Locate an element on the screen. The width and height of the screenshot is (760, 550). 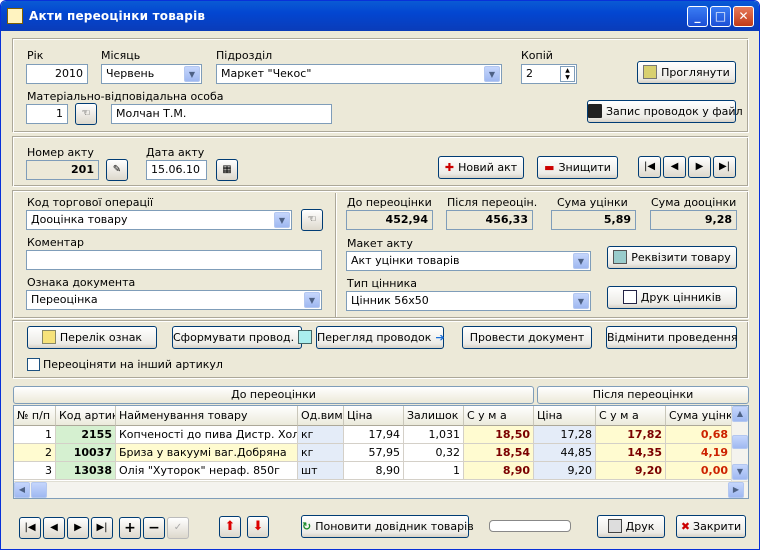
table-cell: 13038 is located at coordinates (86, 471).